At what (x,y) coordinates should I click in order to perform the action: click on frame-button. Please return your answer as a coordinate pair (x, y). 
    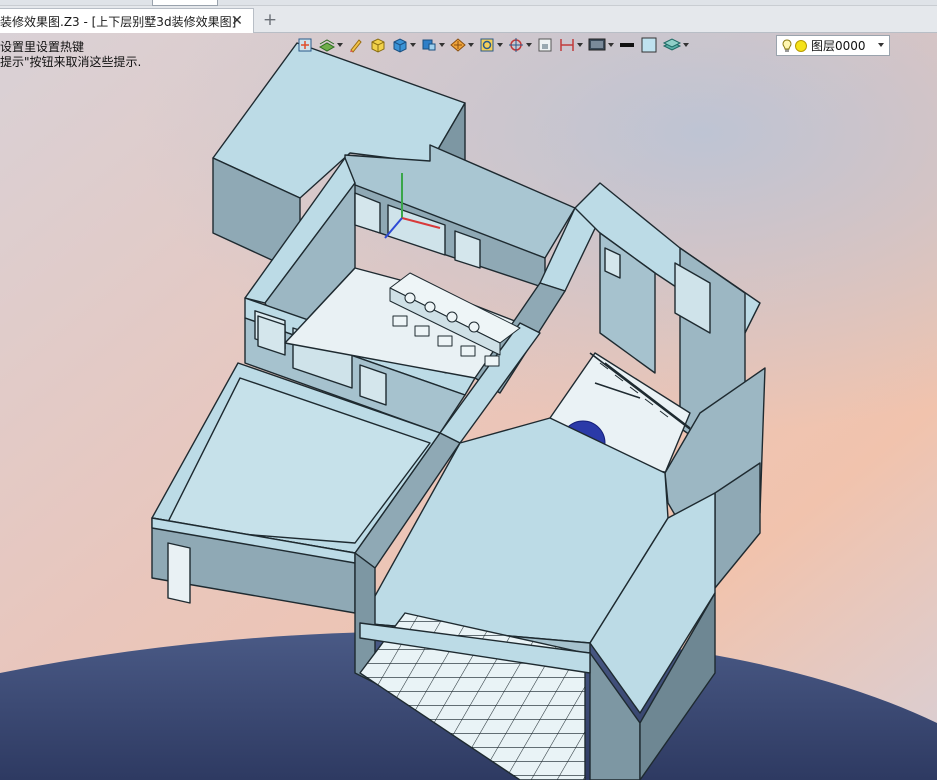
    Looking at the image, I should click on (545, 45).